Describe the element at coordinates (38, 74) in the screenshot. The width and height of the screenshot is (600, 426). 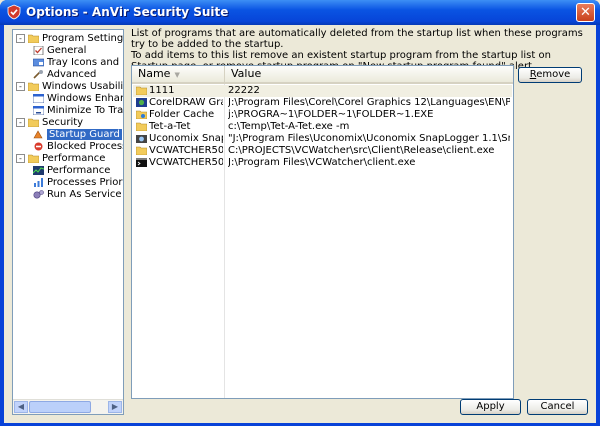
I see `tools-icon` at that location.